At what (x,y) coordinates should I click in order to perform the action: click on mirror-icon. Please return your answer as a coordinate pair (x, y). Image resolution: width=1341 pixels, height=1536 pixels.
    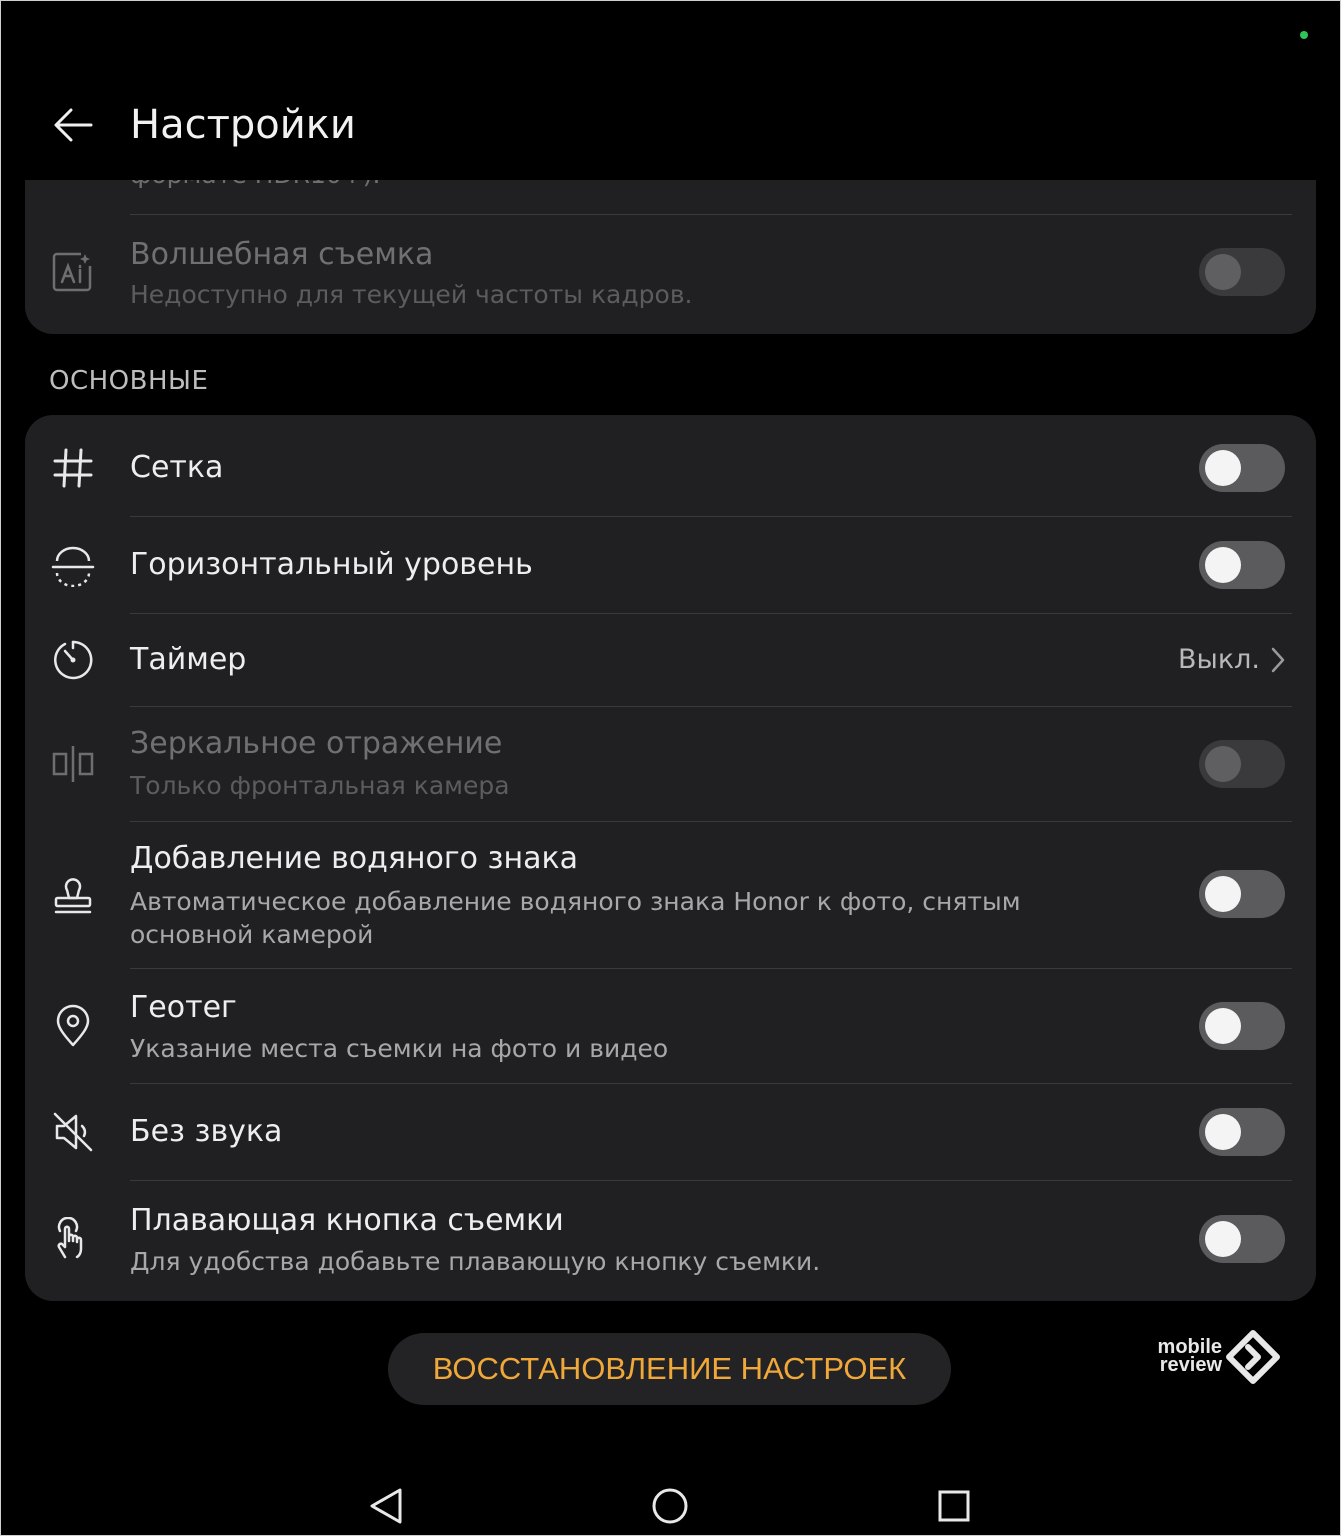
    Looking at the image, I should click on (73, 764).